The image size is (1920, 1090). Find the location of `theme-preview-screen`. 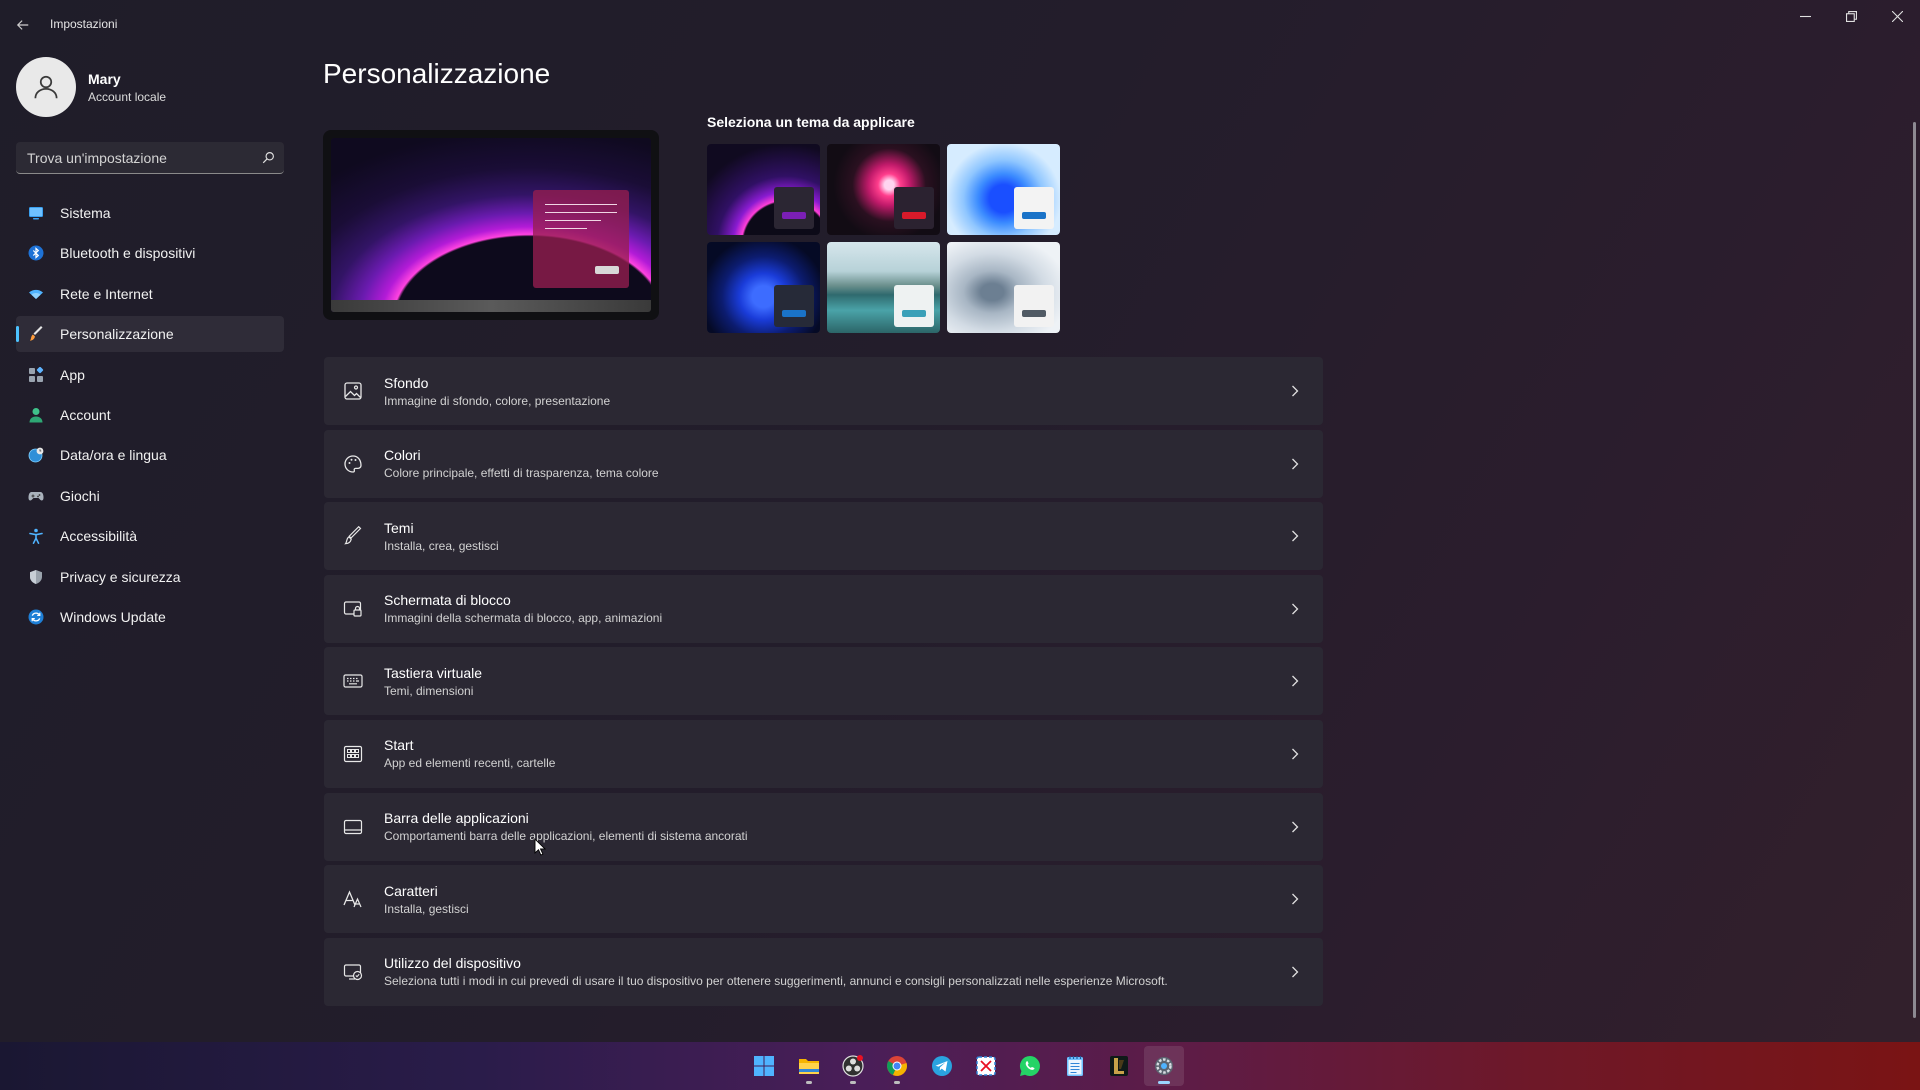

theme-preview-screen is located at coordinates (491, 225).